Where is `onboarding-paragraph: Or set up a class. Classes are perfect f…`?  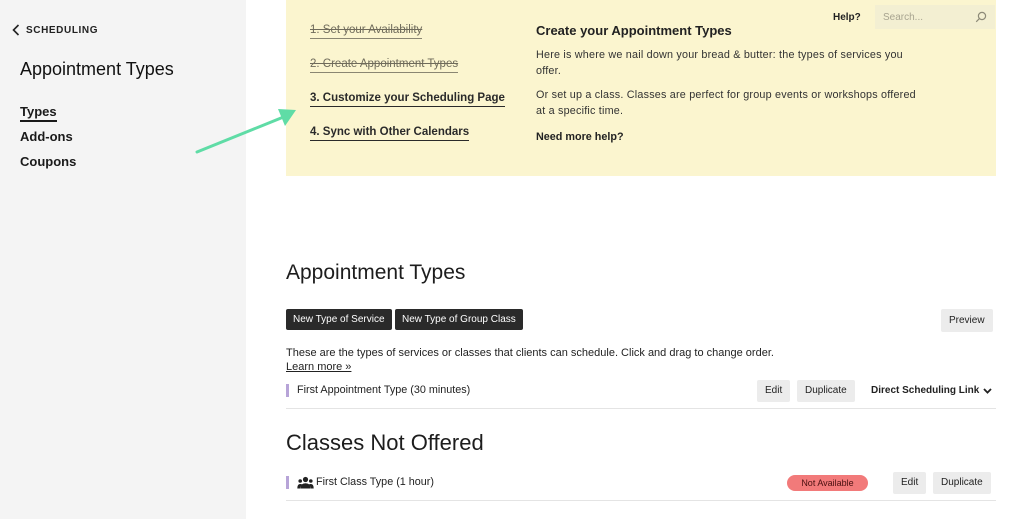 onboarding-paragraph: Or set up a class. Classes are perfect f… is located at coordinates (726, 103).